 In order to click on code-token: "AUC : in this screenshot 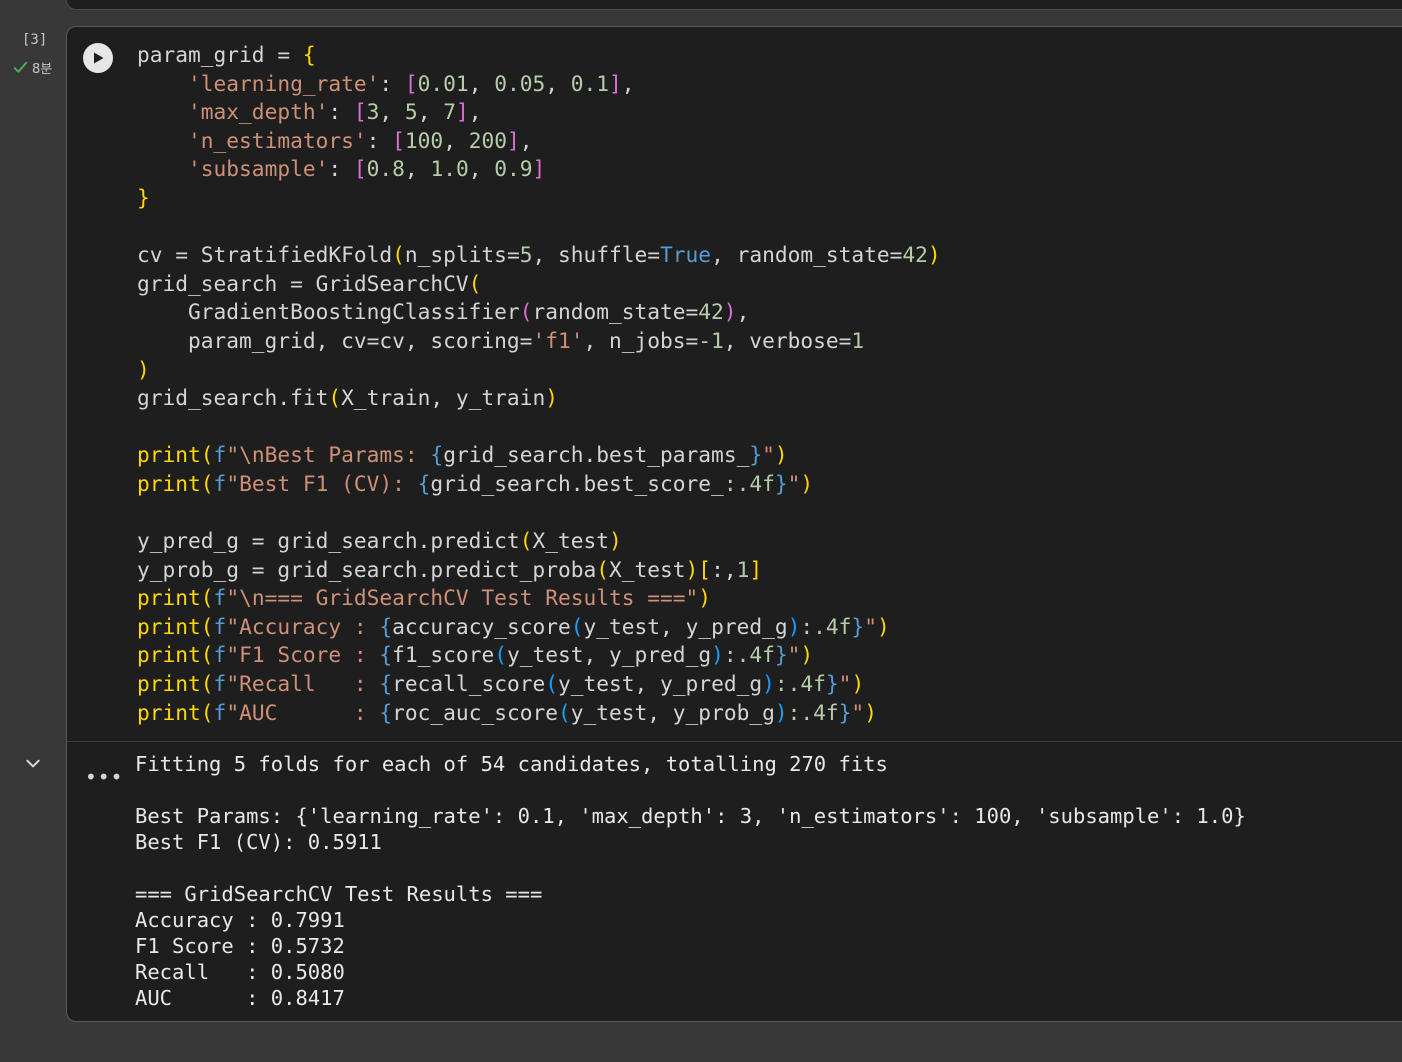, I will do `click(303, 712)`.